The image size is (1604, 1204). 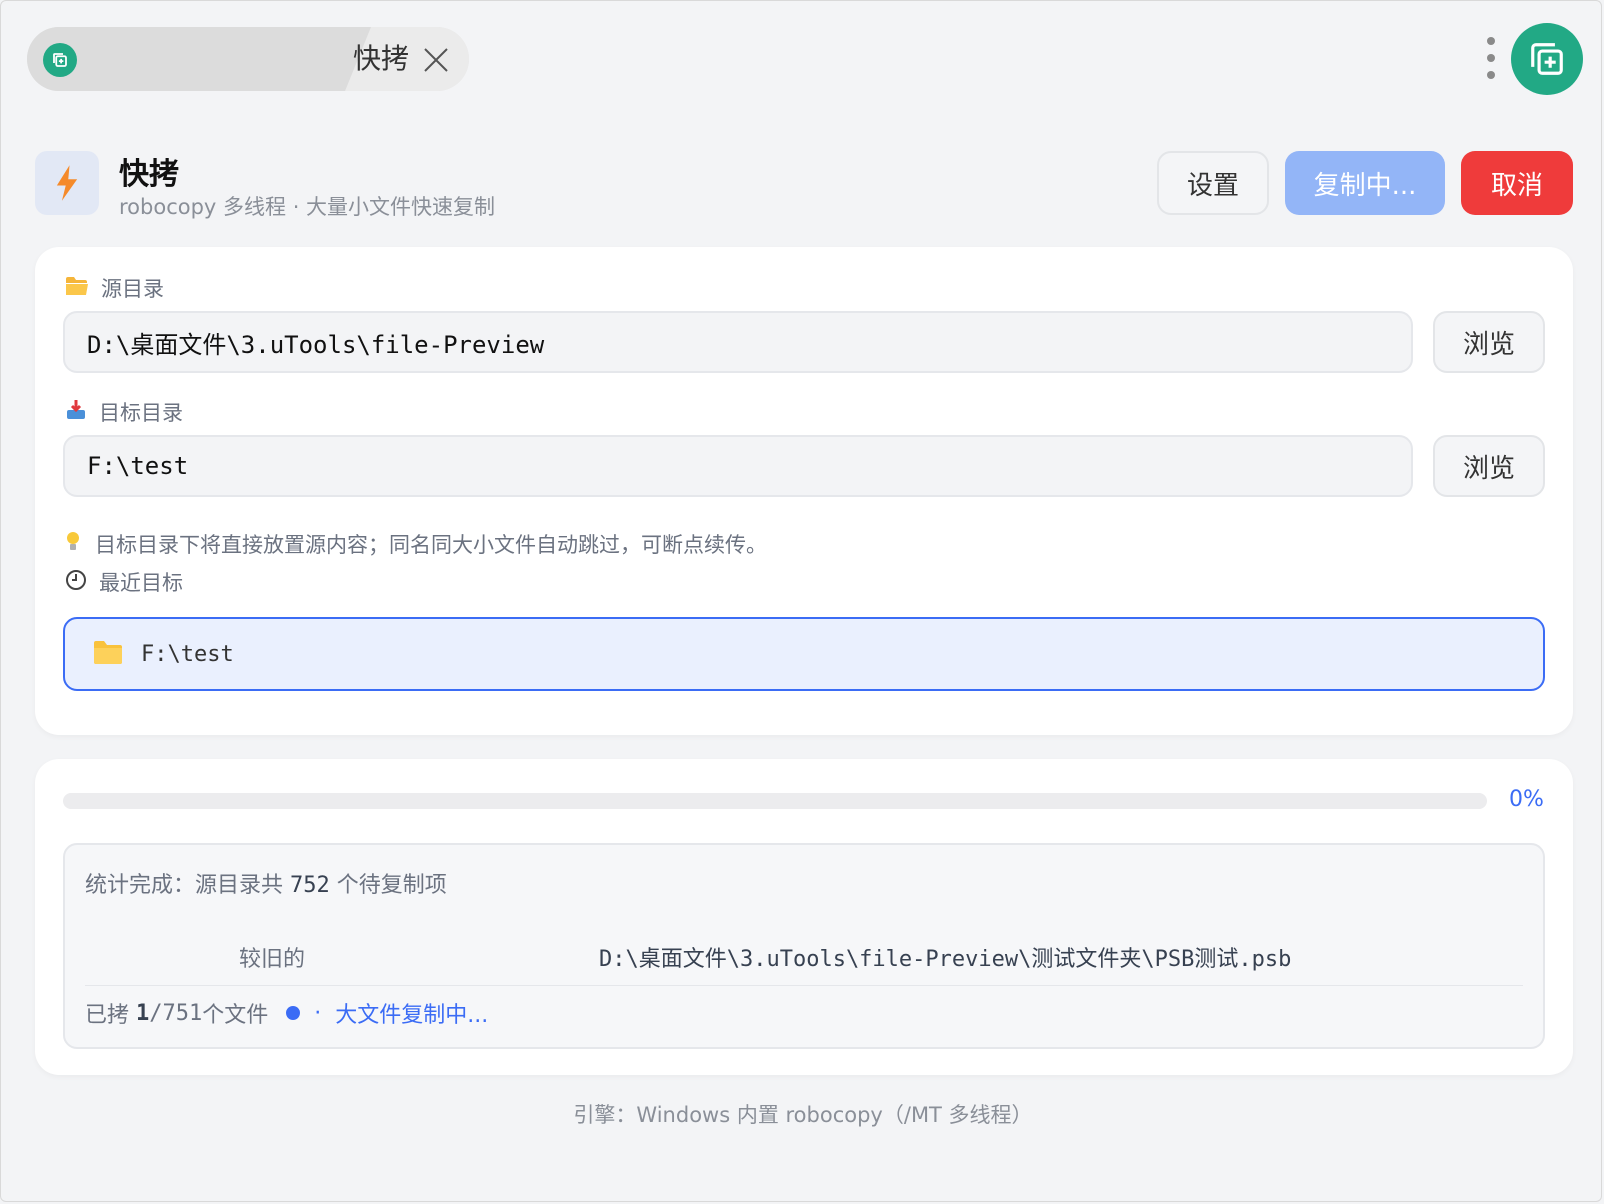 What do you see at coordinates (143, 1013) in the screenshot?
I see `copied-done: 1` at bounding box center [143, 1013].